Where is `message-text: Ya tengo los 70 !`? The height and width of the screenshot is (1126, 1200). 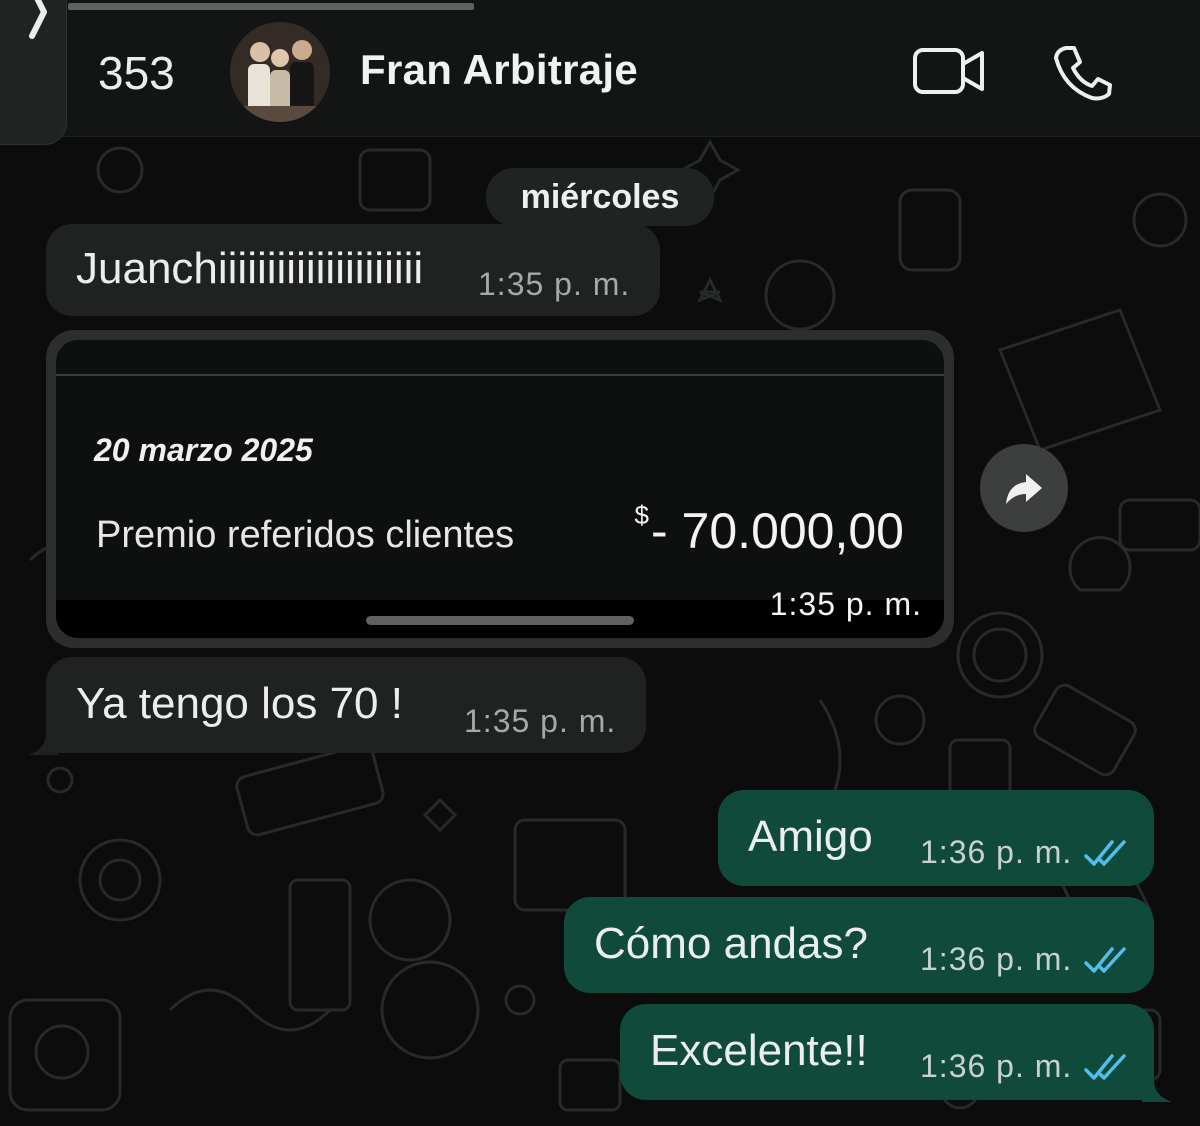
message-text: Ya tengo los 70 ! is located at coordinates (239, 703).